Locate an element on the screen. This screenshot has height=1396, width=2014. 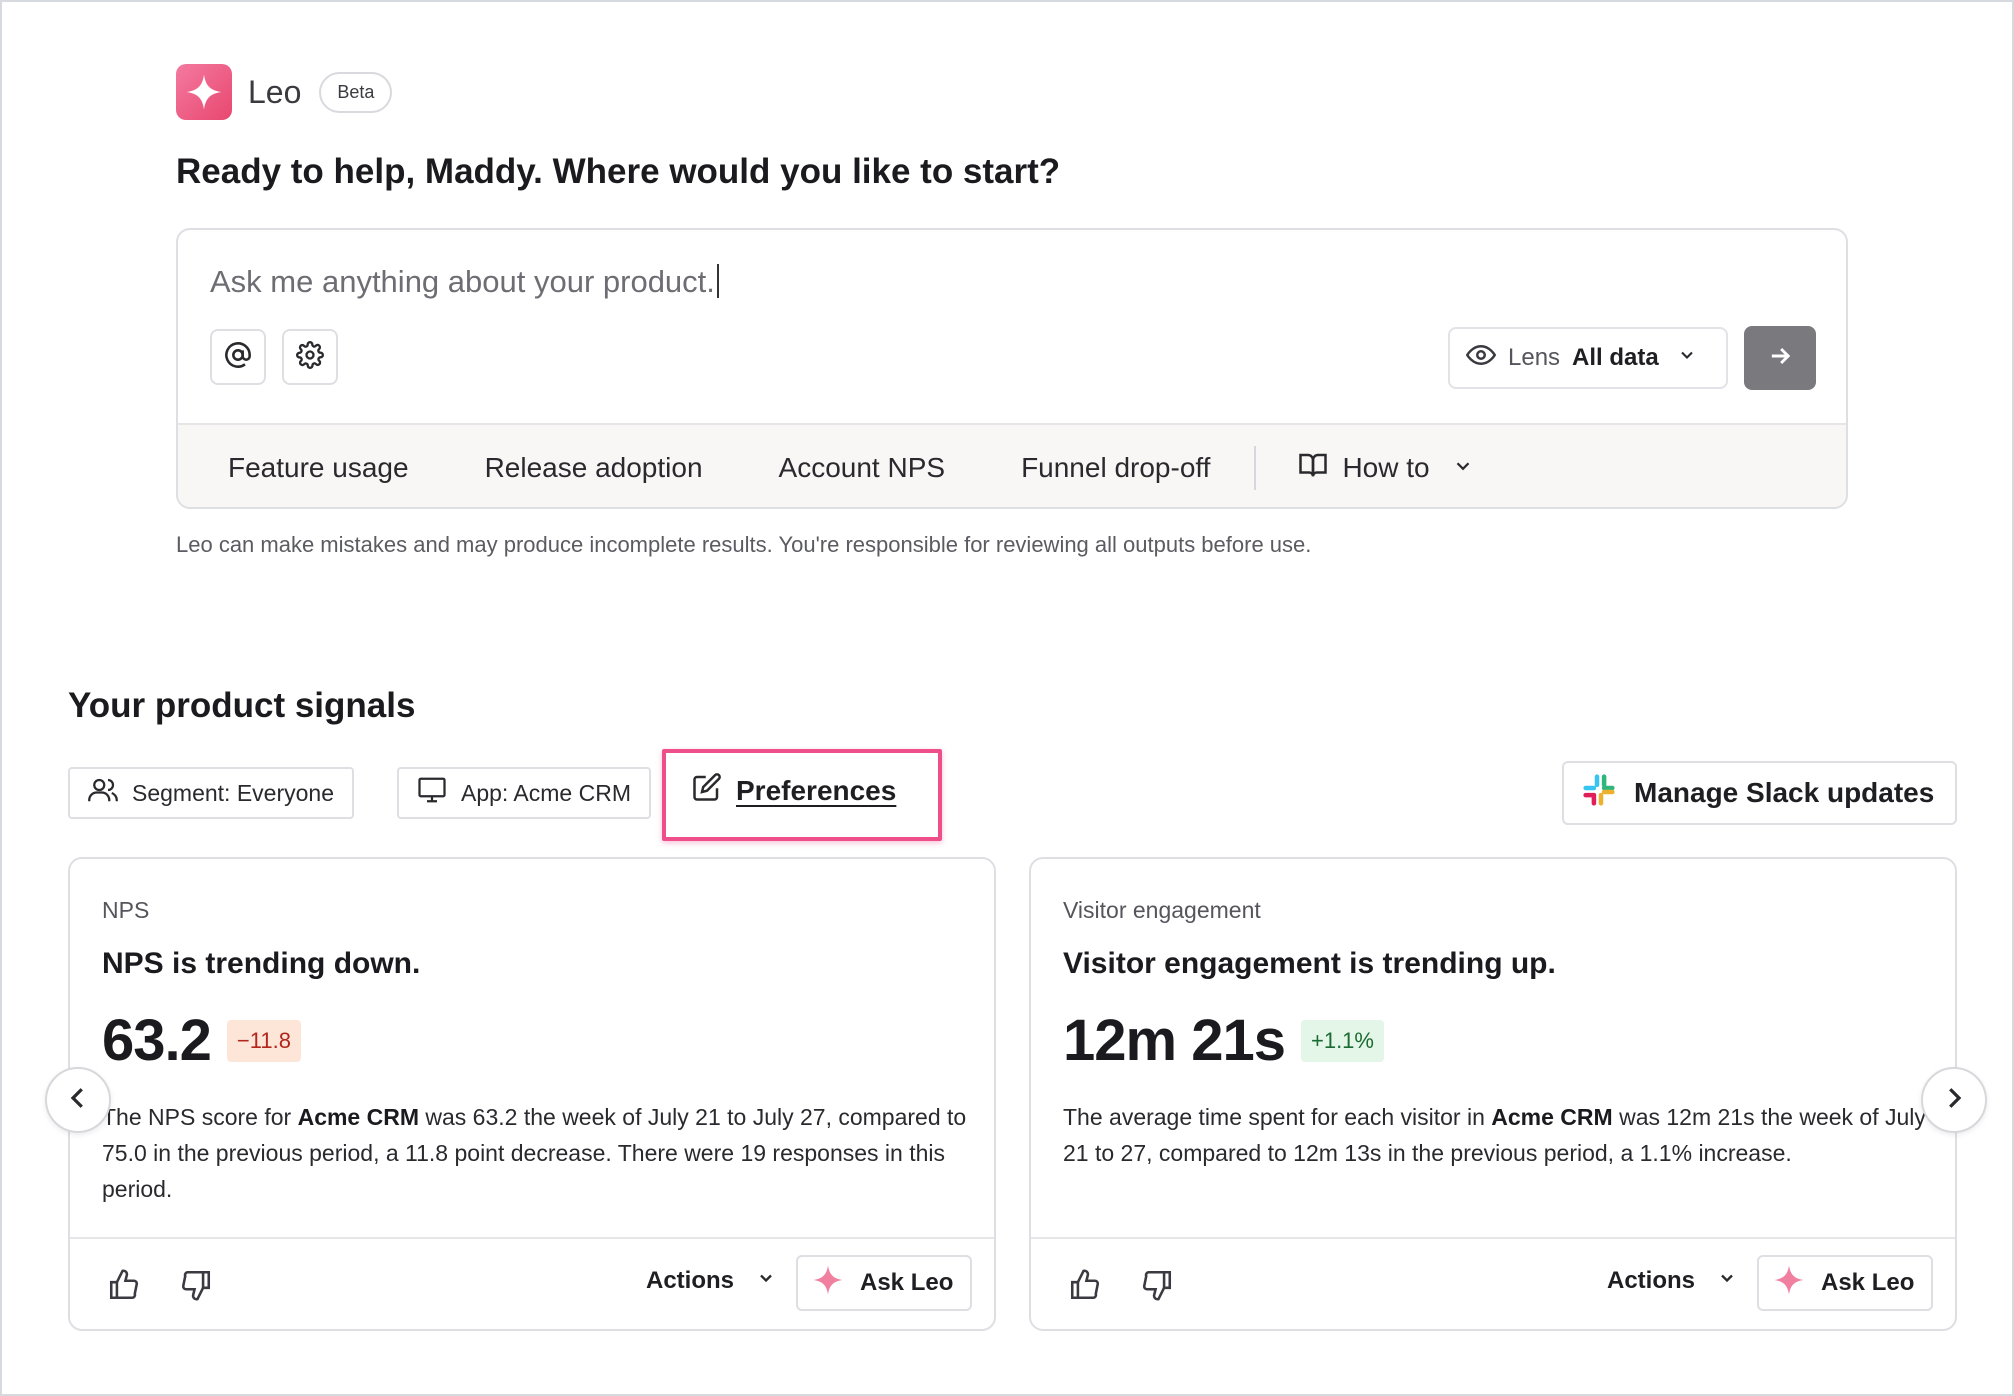
card-headline: NPS is trending down. is located at coordinates (261, 963).